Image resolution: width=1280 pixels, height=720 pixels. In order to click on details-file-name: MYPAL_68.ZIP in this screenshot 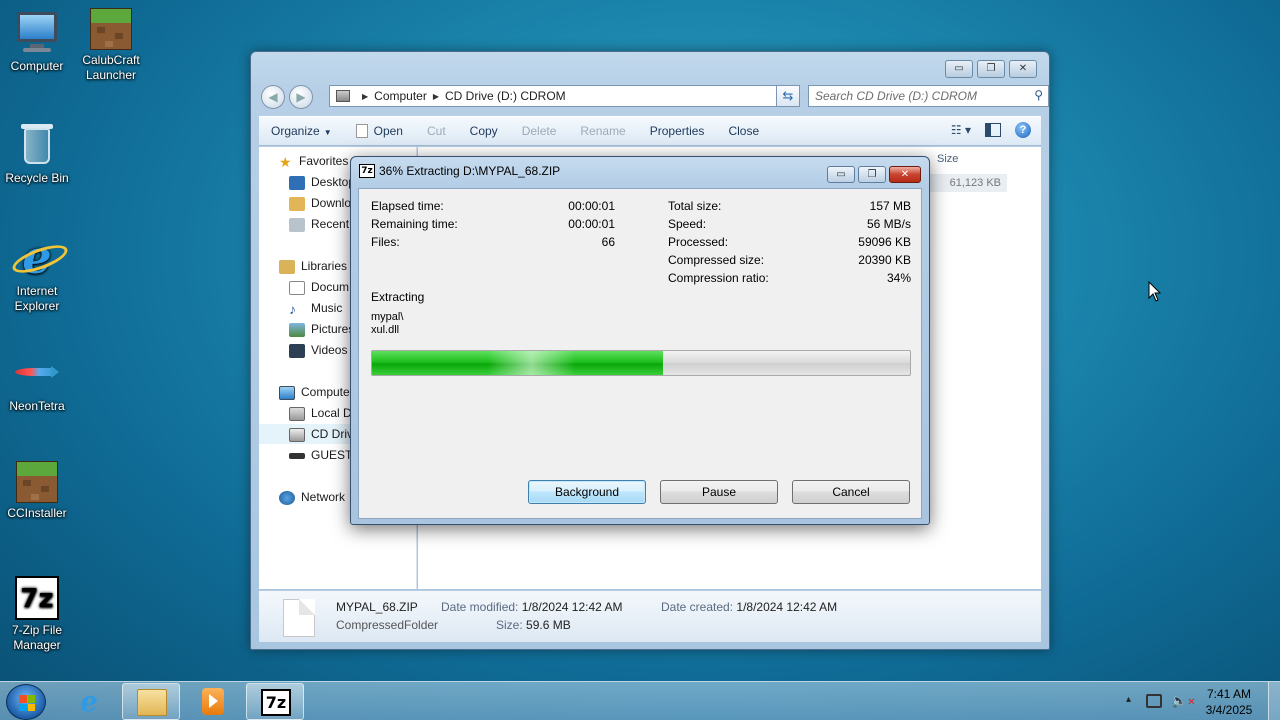, I will do `click(377, 607)`.